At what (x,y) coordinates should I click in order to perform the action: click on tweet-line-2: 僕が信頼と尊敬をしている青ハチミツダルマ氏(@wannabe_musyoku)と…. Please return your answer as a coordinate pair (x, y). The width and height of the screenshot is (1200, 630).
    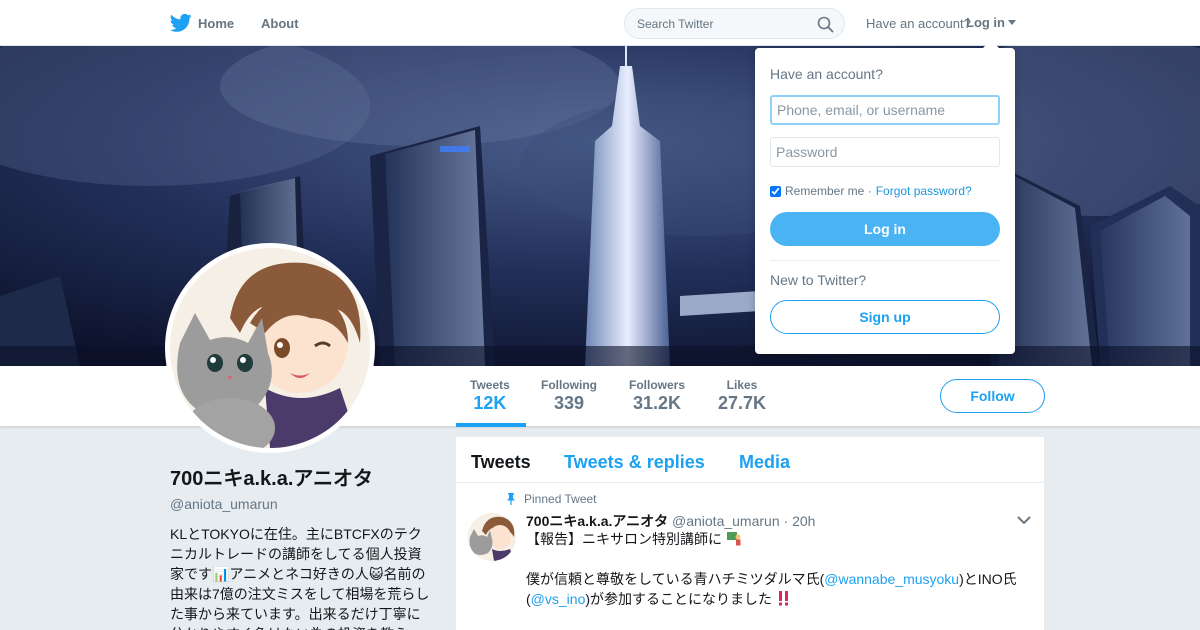
    Looking at the image, I should click on (776, 579).